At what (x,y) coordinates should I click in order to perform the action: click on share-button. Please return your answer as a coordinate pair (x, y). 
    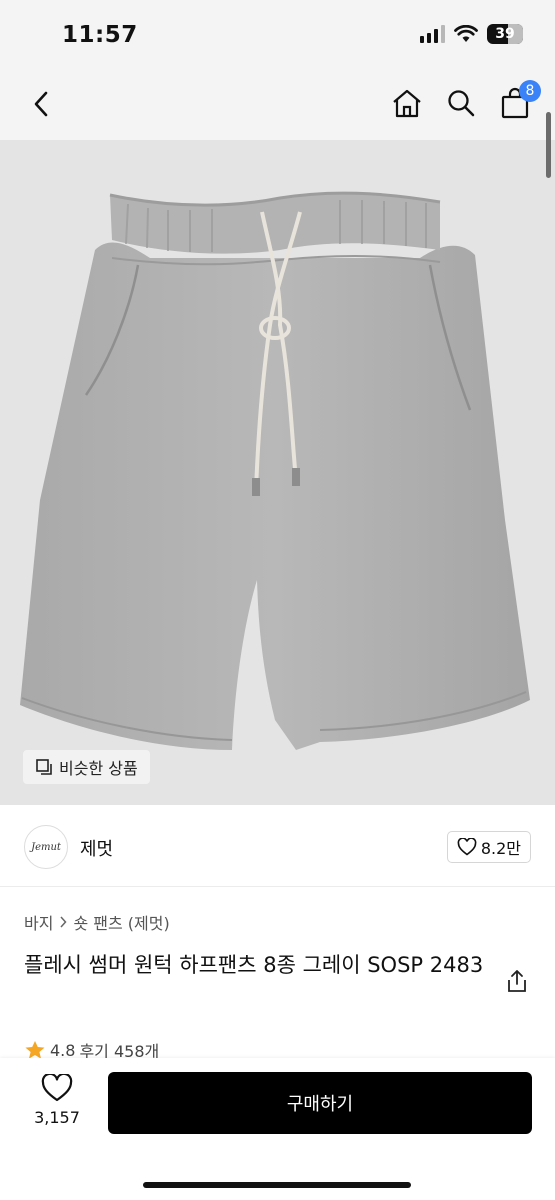
    Looking at the image, I should click on (517, 981).